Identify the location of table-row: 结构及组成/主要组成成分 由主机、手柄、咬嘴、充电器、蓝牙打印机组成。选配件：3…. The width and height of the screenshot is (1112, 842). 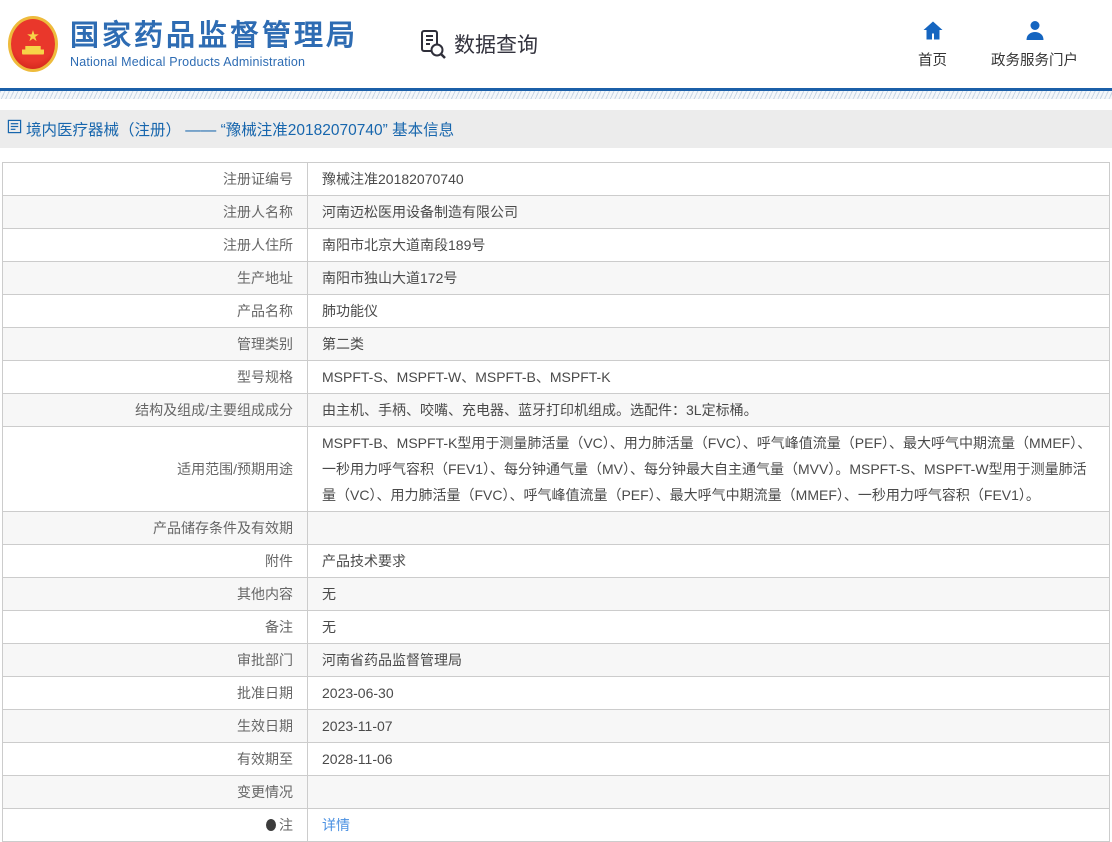
(556, 410).